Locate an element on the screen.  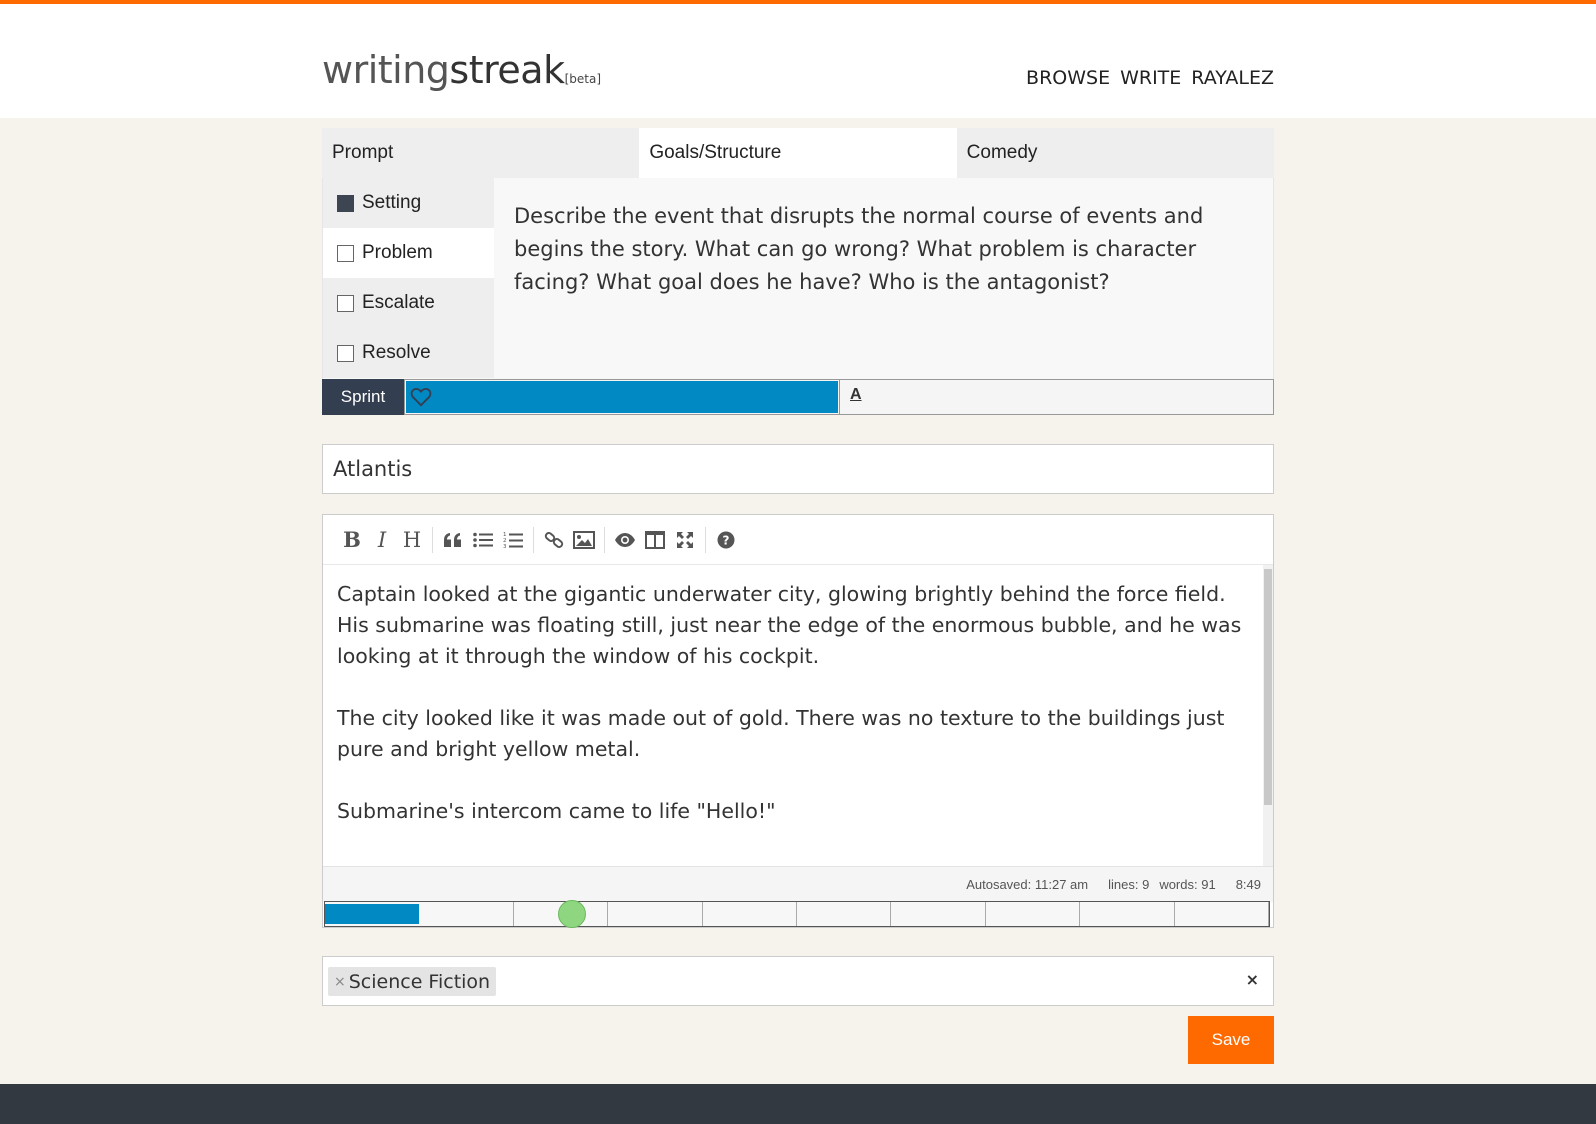
save-button: Save is located at coordinates (1231, 1040).